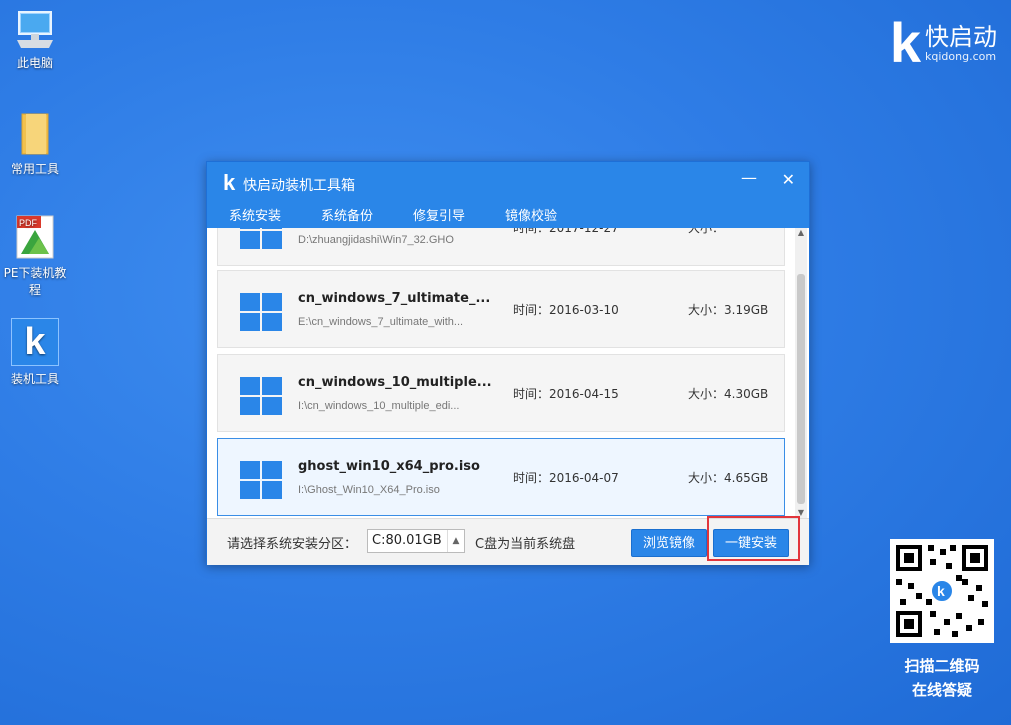 Image resolution: width=1011 pixels, height=725 pixels. What do you see at coordinates (34, 169) in the screenshot?
I see `desktop-icon-label: 常用工具` at bounding box center [34, 169].